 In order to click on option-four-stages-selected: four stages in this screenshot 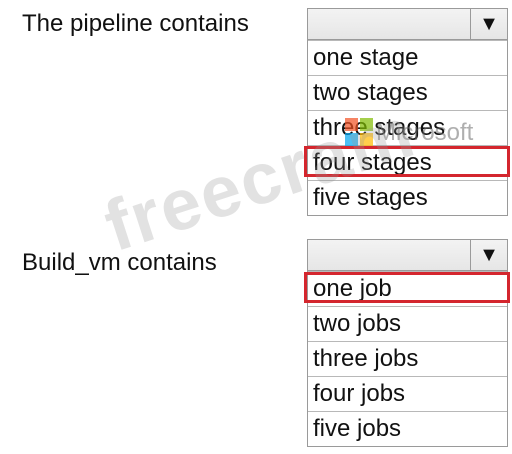, I will do `click(407, 162)`.